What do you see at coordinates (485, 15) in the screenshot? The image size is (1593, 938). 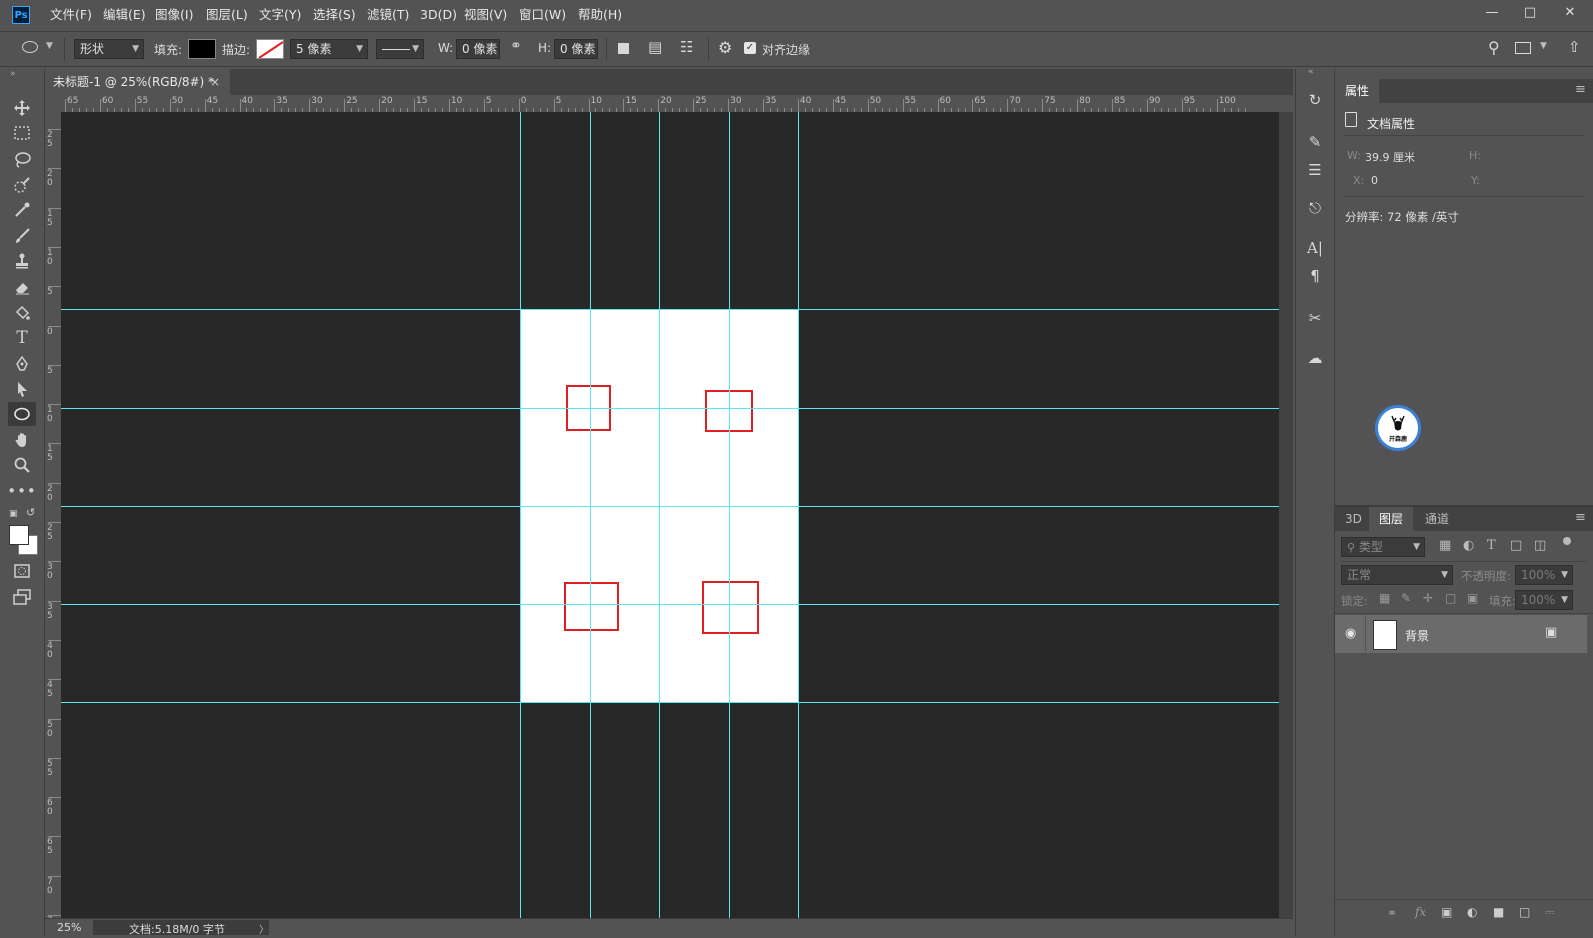 I see `menu-view: 视图(V)` at bounding box center [485, 15].